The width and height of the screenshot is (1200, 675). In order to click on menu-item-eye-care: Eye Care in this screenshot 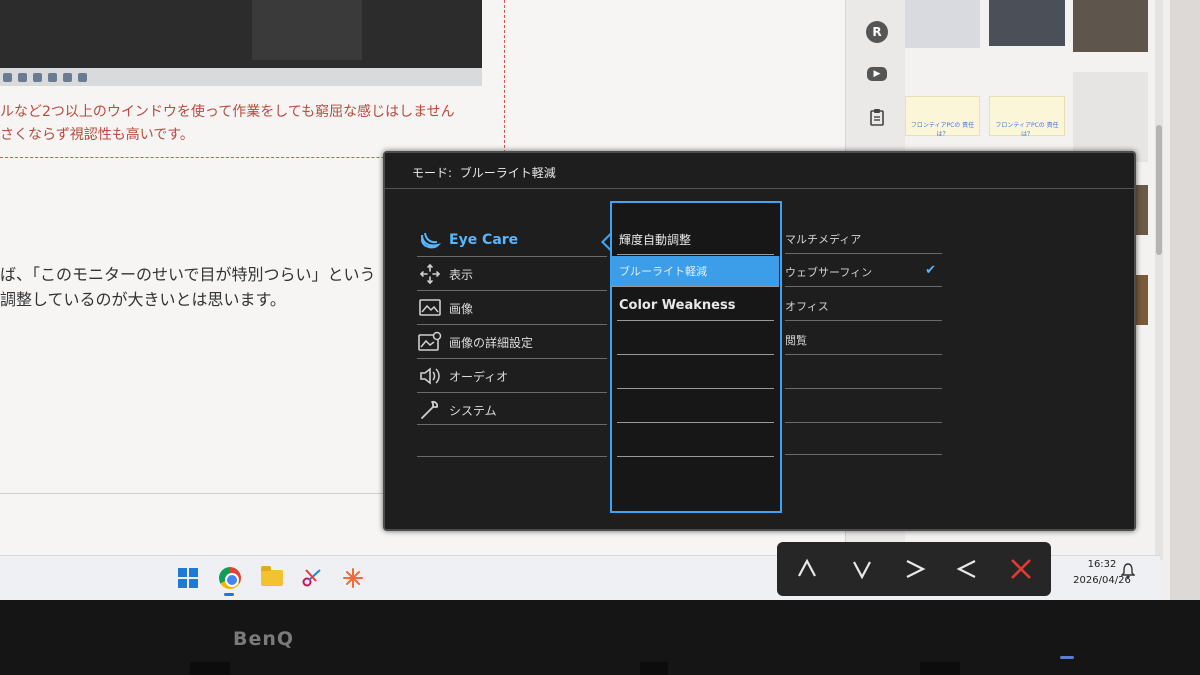, I will do `click(467, 240)`.